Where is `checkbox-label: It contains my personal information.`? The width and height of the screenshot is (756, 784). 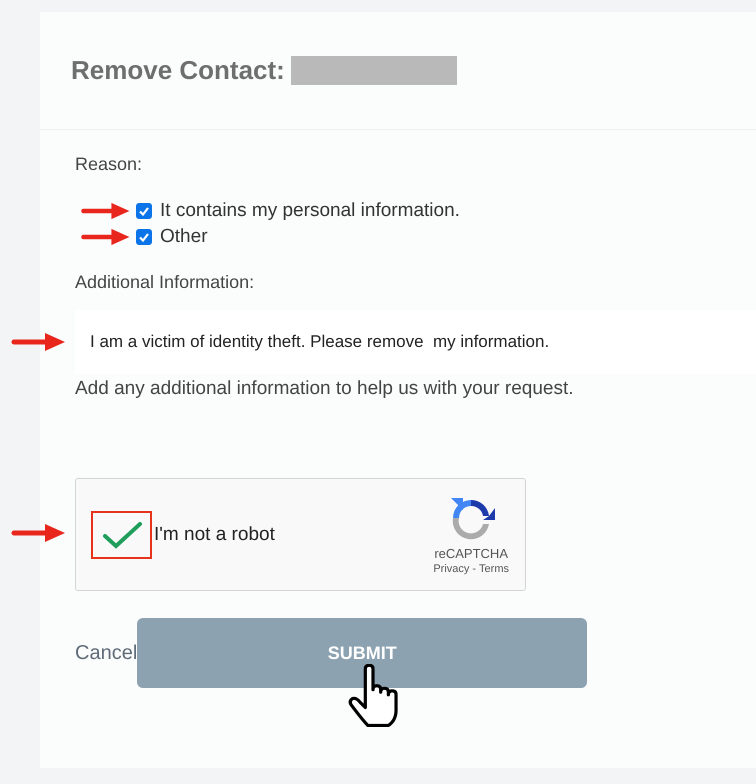 checkbox-label: It contains my personal information. is located at coordinates (310, 211).